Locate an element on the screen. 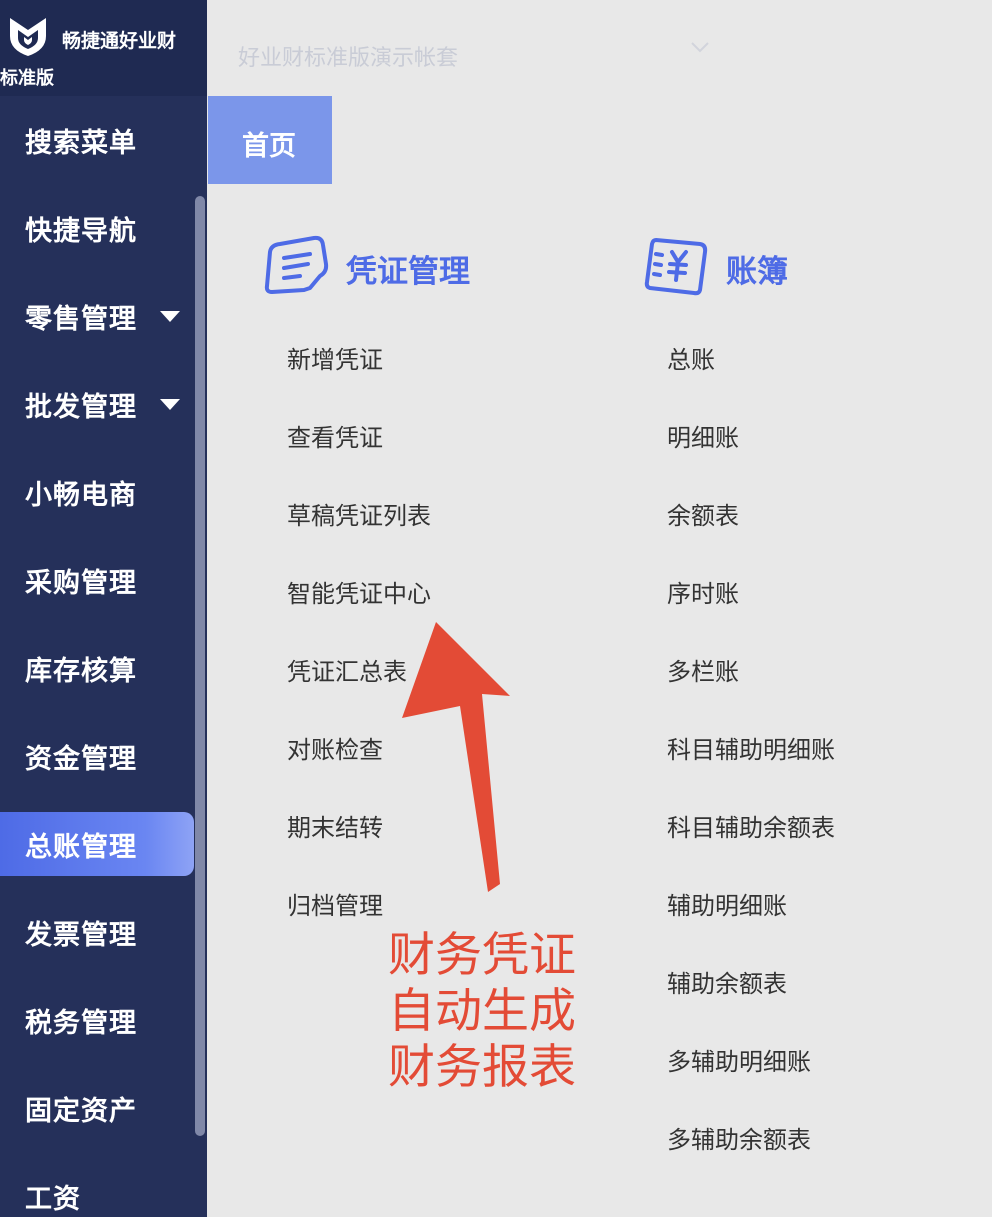 The height and width of the screenshot is (1217, 992). brand-logo-icon is located at coordinates (28, 37).